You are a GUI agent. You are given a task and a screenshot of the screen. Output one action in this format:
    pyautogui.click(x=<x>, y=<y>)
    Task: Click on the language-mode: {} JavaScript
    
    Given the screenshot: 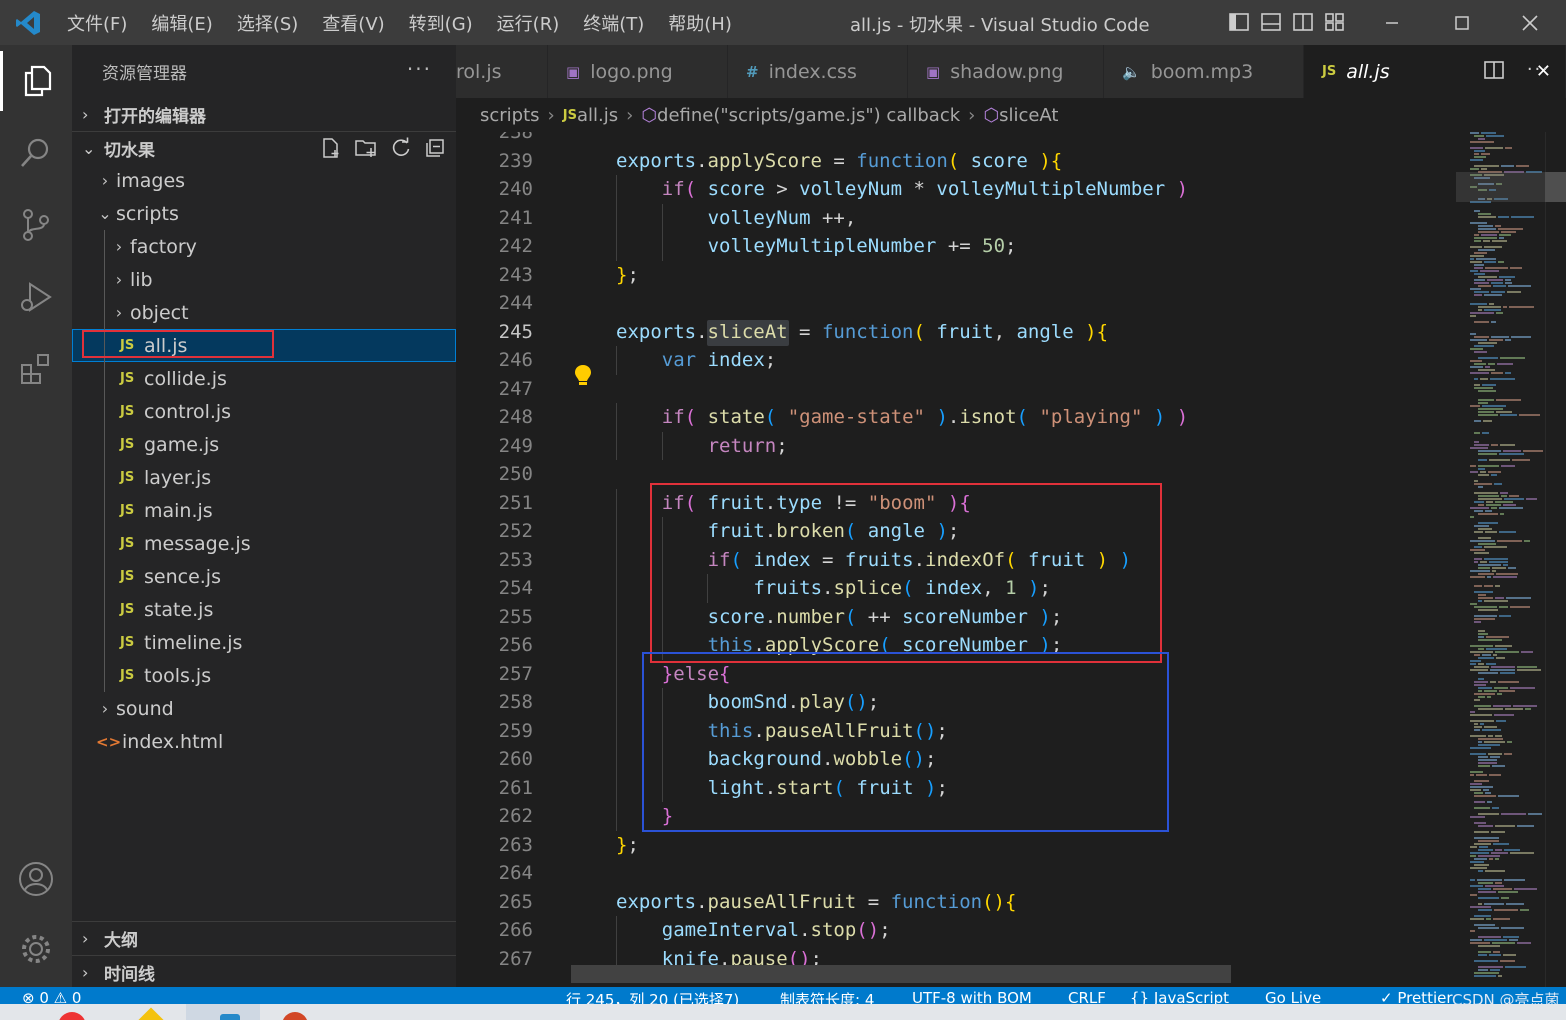 What is the action you would take?
    pyautogui.click(x=1179, y=996)
    